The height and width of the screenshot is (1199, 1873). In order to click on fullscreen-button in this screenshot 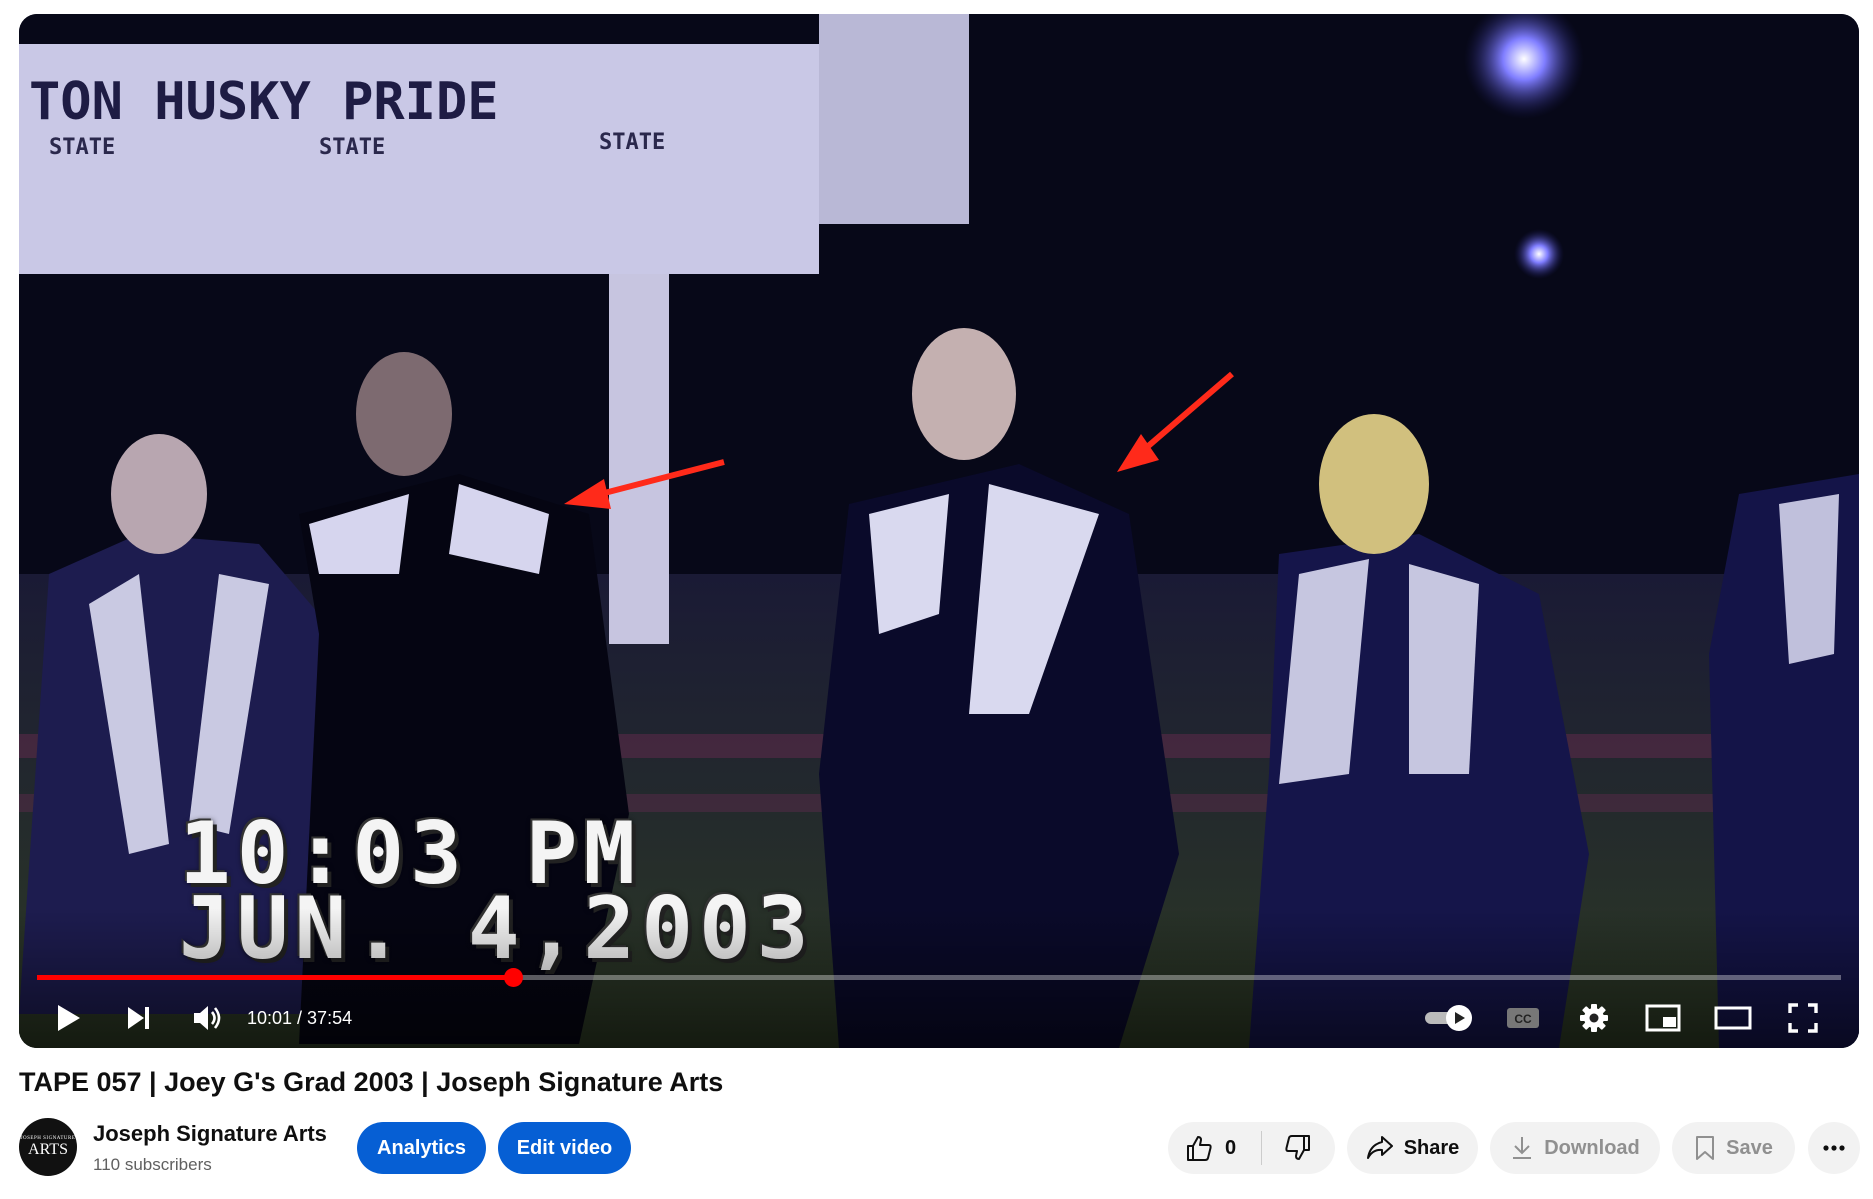, I will do `click(1803, 1018)`.